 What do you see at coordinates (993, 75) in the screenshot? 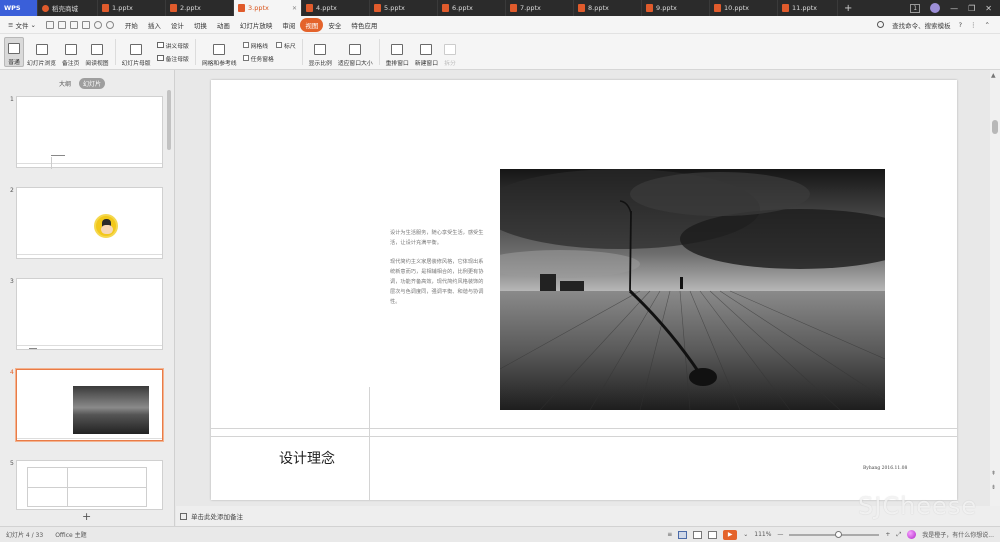
I see `scroll-up-icon: ▲` at bounding box center [993, 75].